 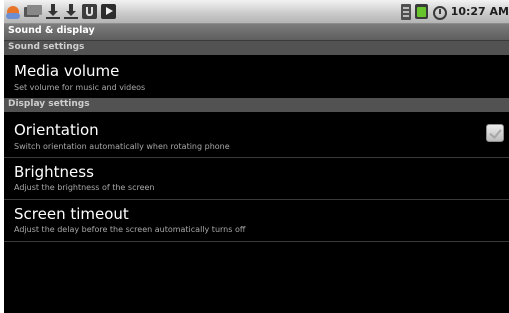 What do you see at coordinates (56, 130) in the screenshot?
I see `item-title: Orientation` at bounding box center [56, 130].